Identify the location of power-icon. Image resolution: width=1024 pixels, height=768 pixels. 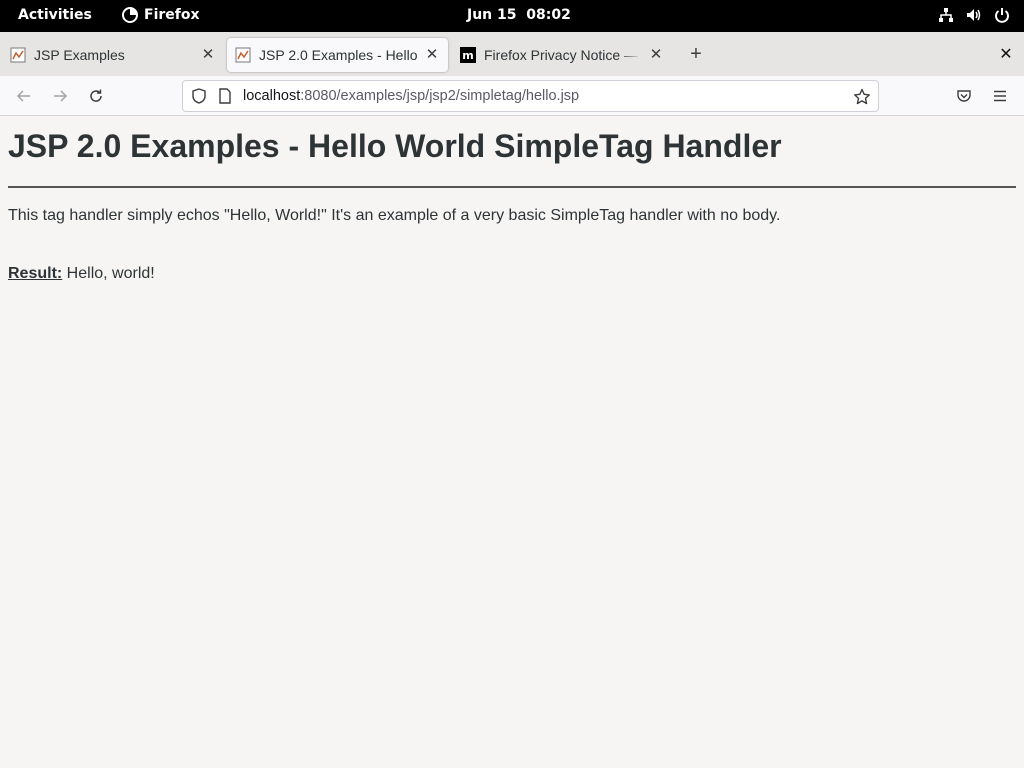
(1002, 15).